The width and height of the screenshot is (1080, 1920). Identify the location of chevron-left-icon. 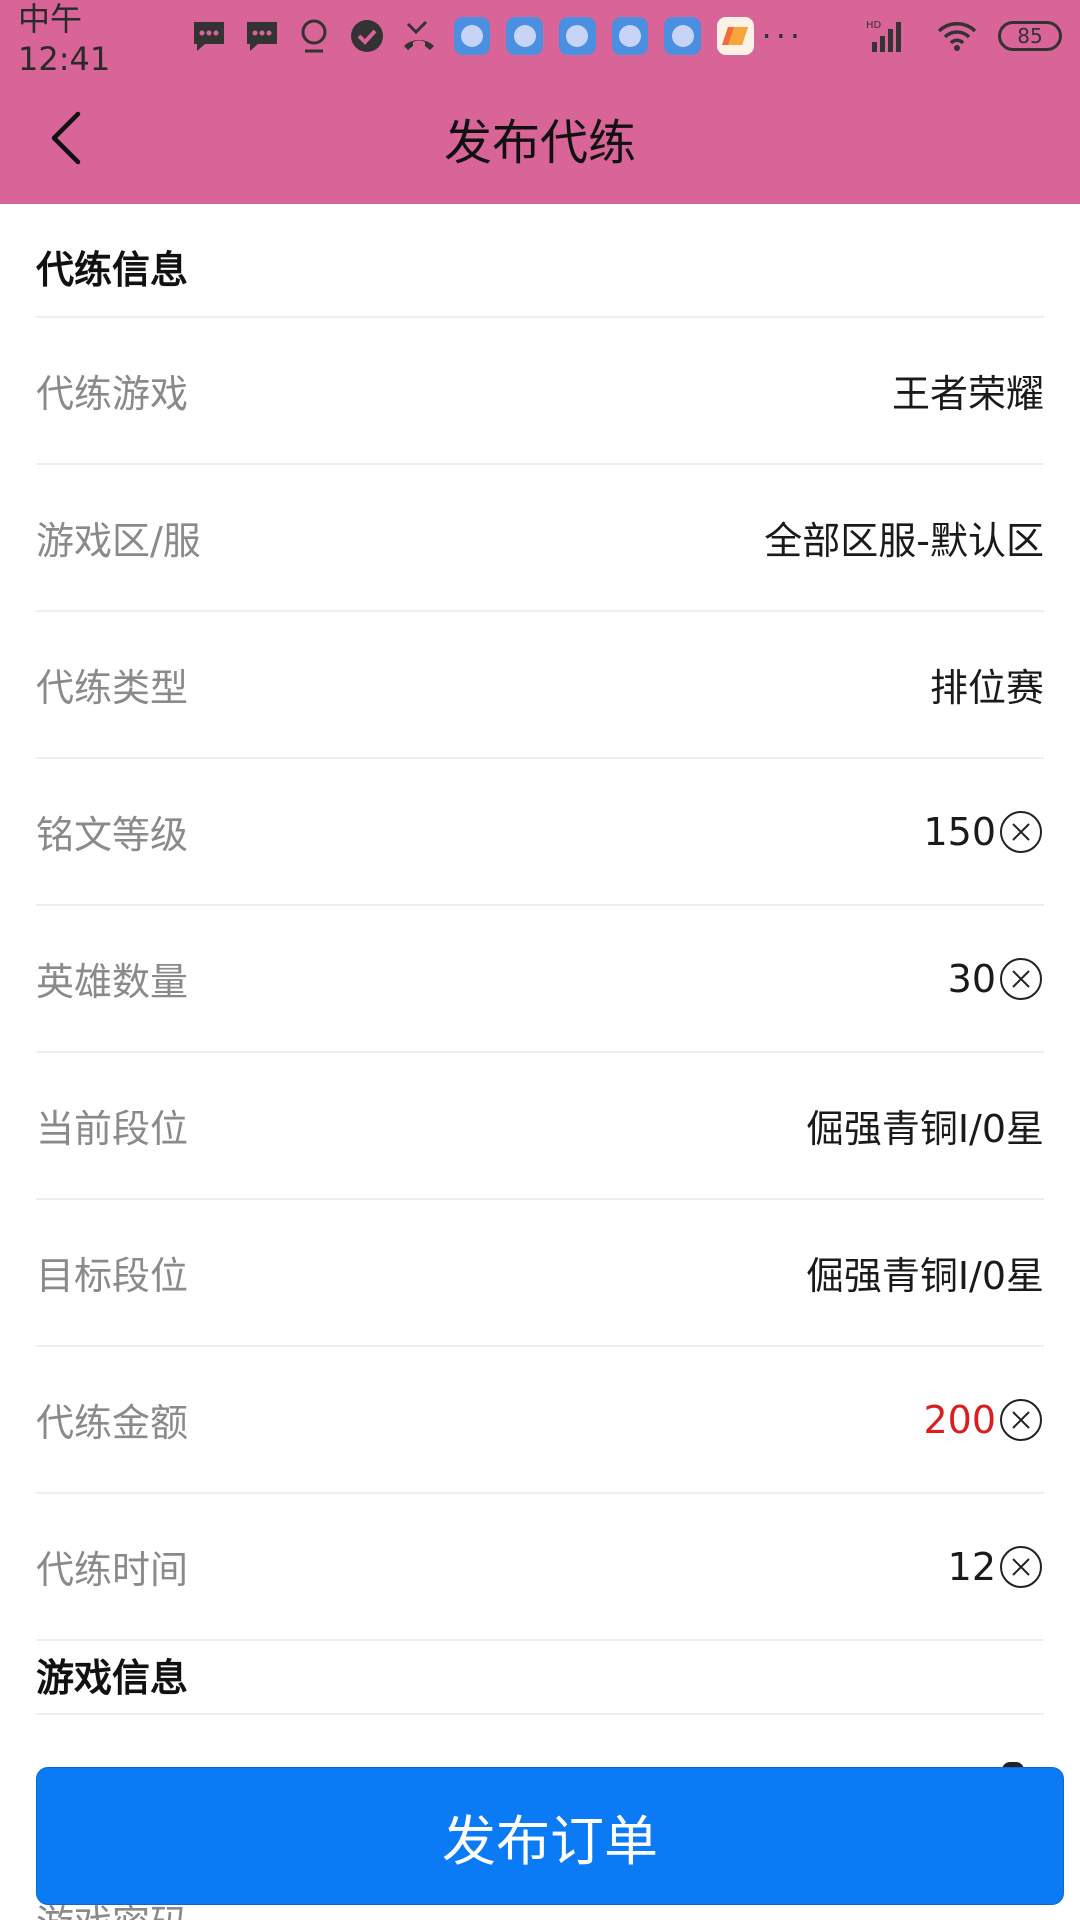
(66, 138).